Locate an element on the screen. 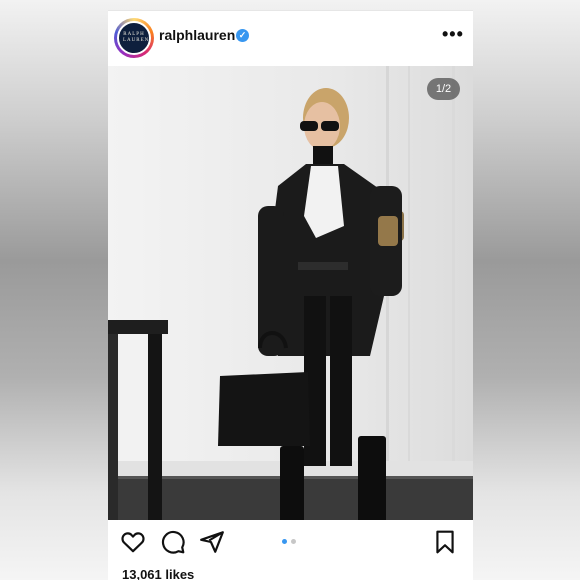 The image size is (580, 580). comment-icon is located at coordinates (173, 542).